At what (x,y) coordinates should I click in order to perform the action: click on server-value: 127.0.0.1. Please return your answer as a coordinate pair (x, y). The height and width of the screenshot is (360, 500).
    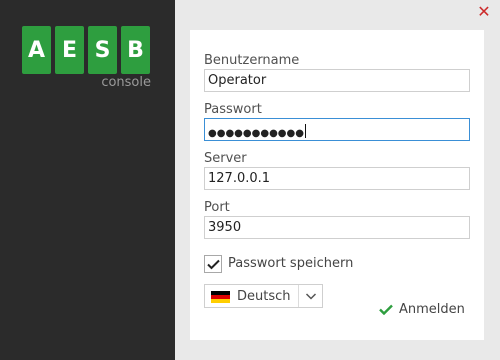
    Looking at the image, I should click on (239, 178).